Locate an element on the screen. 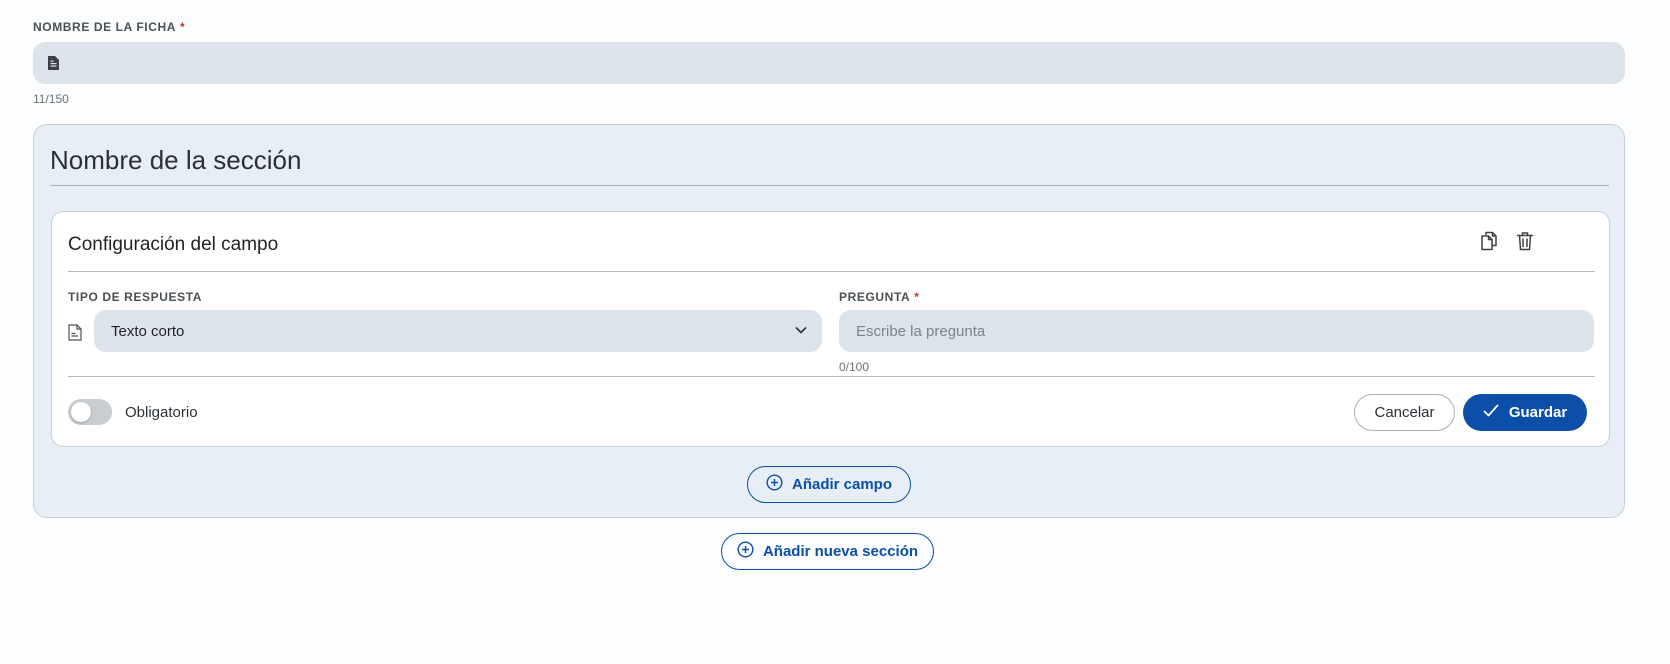 The height and width of the screenshot is (664, 1670). section-title: Nombre de la sección is located at coordinates (175, 160).